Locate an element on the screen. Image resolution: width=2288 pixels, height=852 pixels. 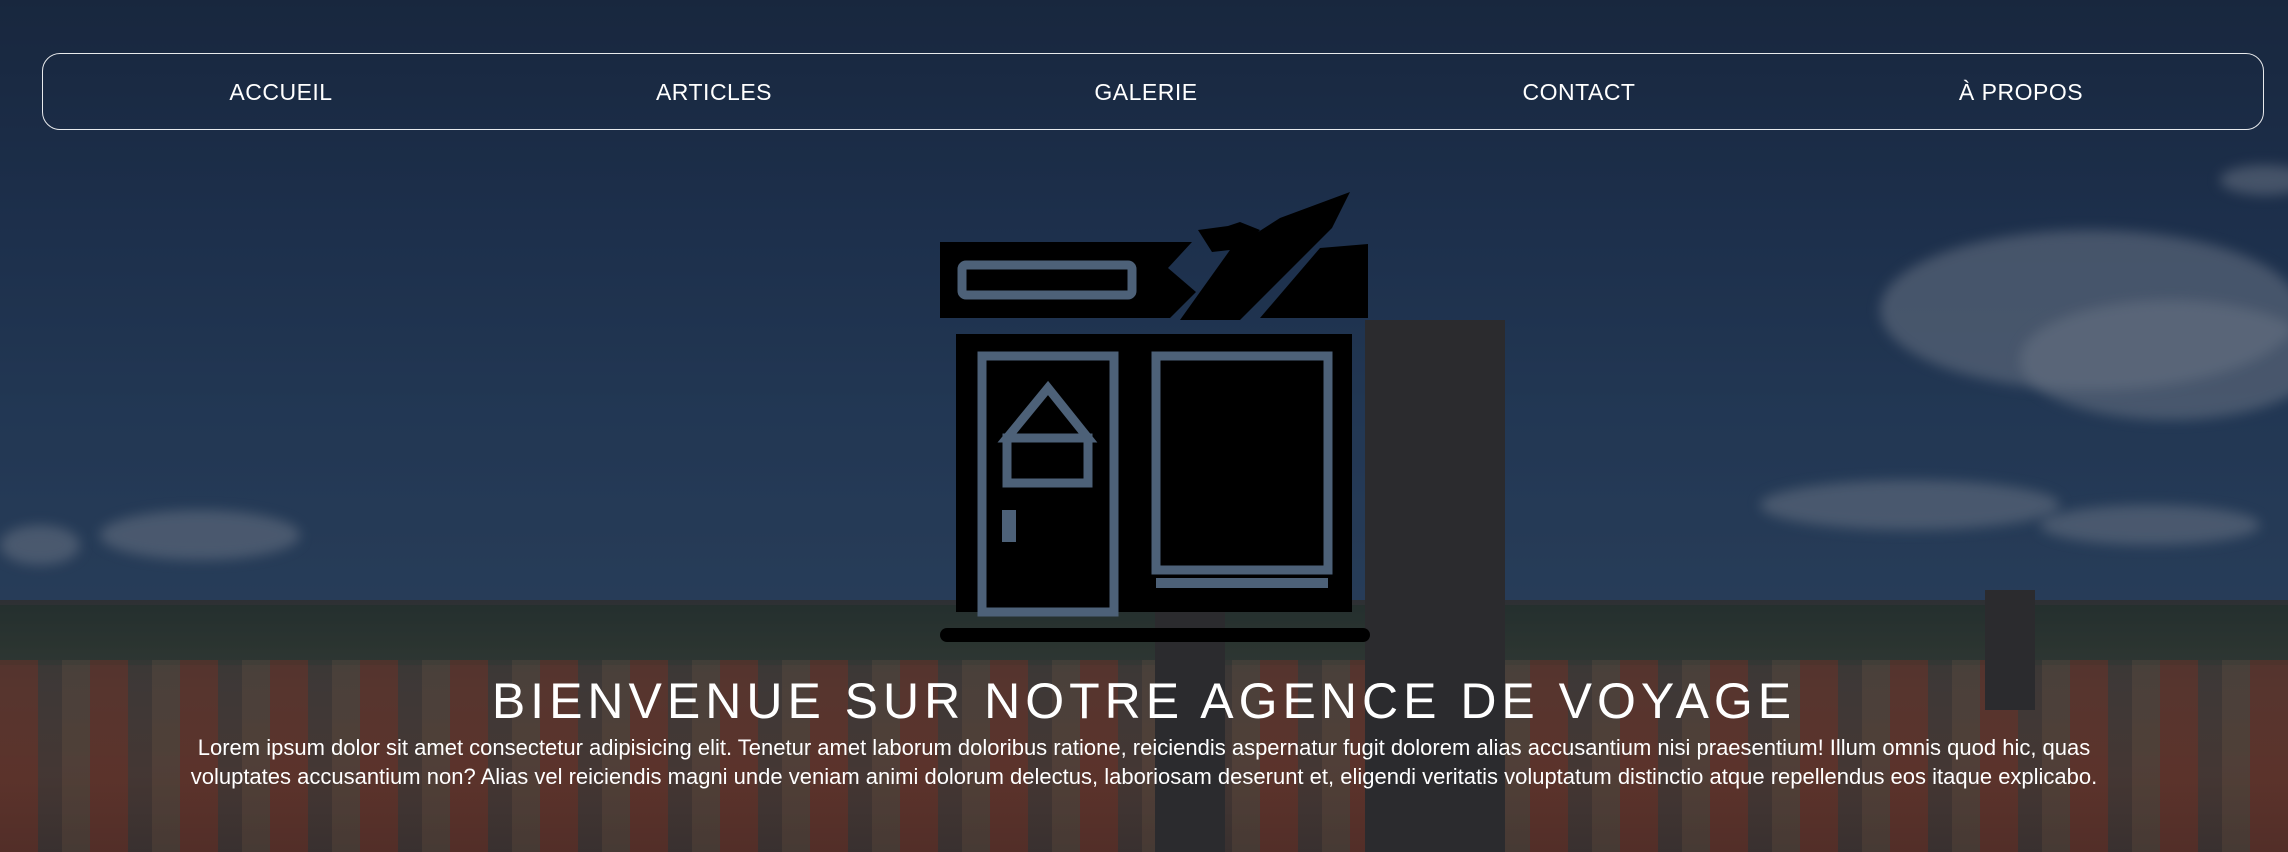
nav-item-accueil: ACCUEIL is located at coordinates (280, 92).